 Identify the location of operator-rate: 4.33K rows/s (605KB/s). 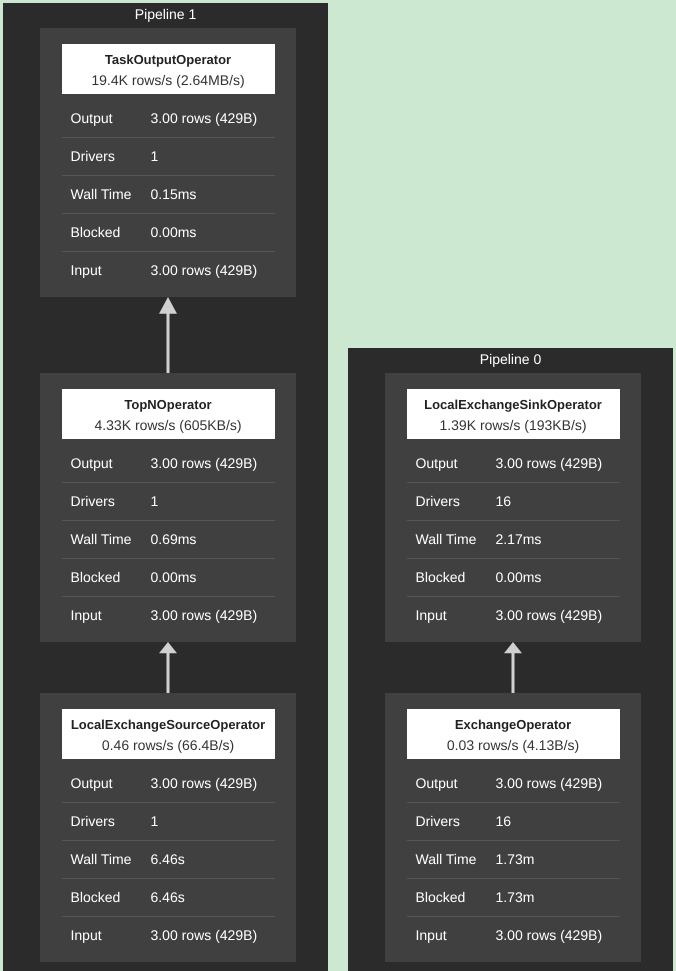
(168, 425).